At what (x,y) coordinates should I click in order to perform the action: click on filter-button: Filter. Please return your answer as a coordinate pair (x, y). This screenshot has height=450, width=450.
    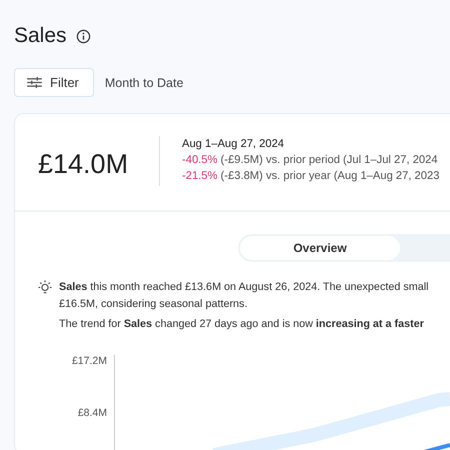
    Looking at the image, I should click on (54, 82).